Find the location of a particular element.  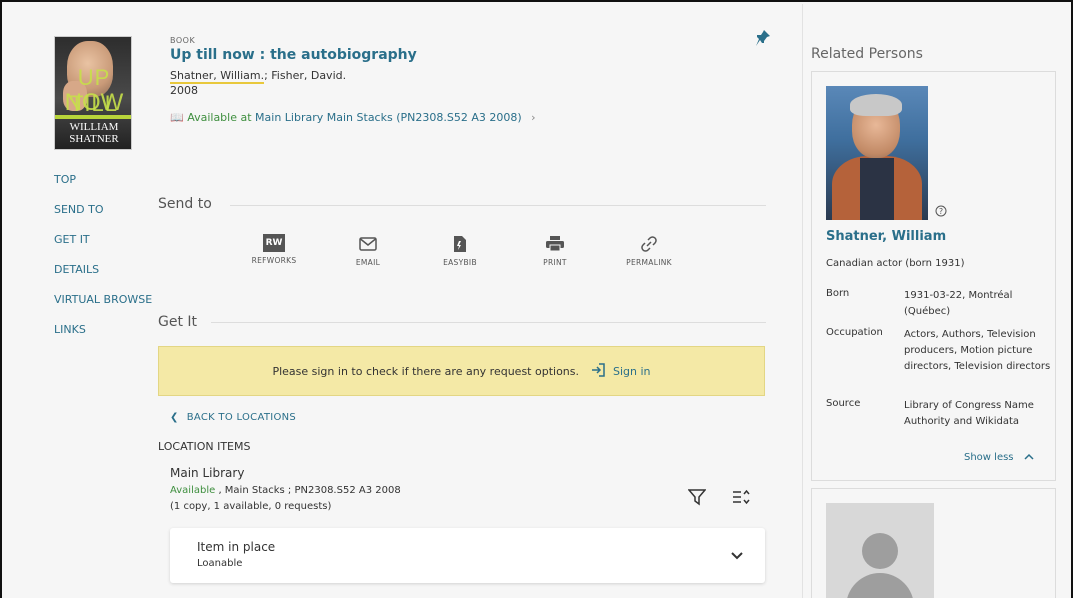

show-less-button: Show less is located at coordinates (999, 457).